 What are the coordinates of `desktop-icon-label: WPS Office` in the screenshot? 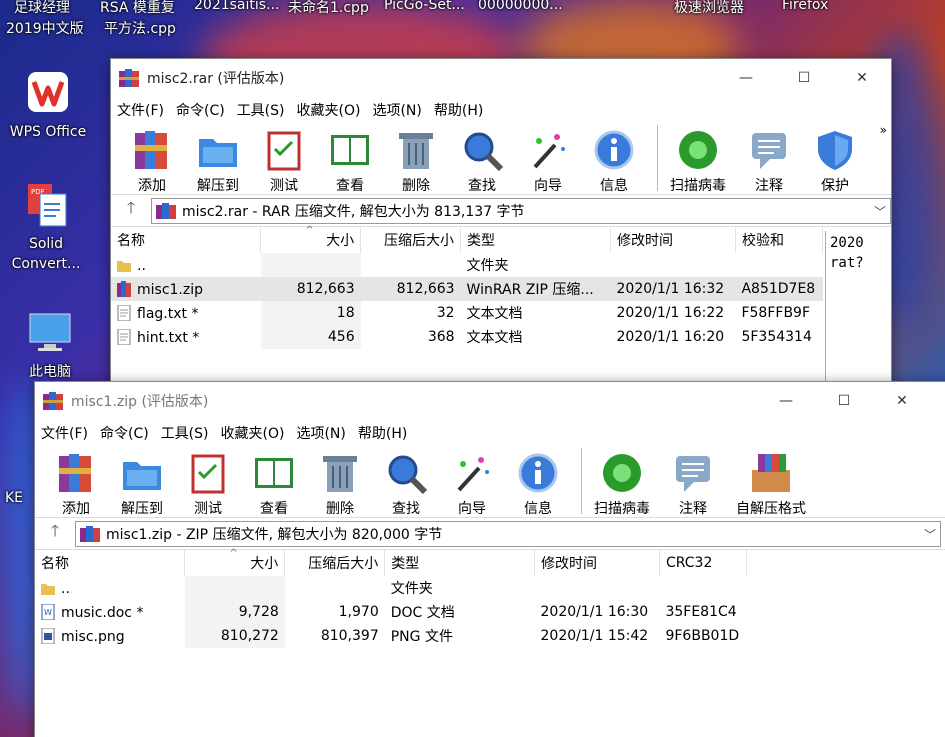 It's located at (48, 132).